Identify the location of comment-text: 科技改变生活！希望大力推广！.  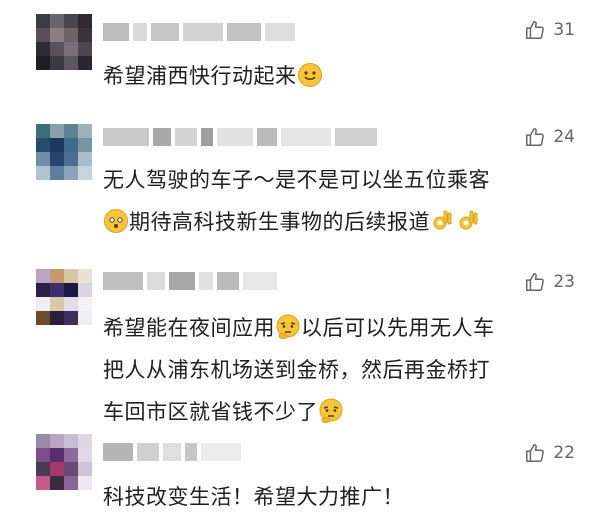
(338, 497).